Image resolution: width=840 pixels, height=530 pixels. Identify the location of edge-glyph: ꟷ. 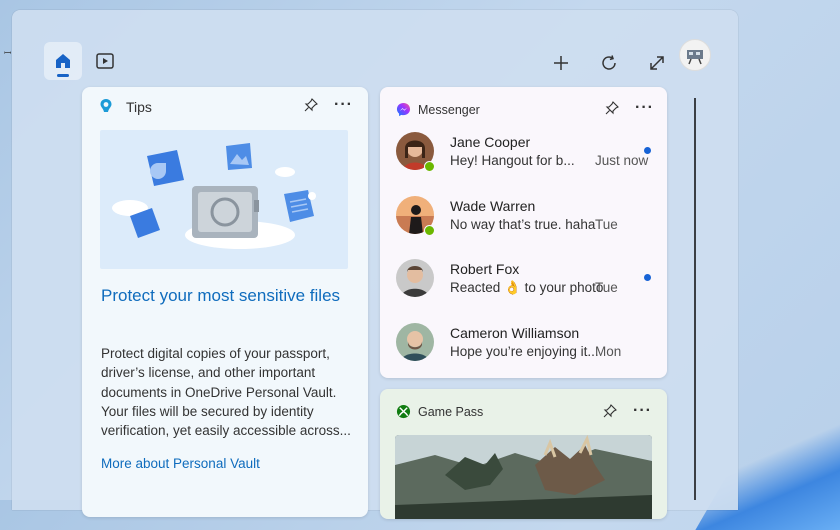
(8, 53).